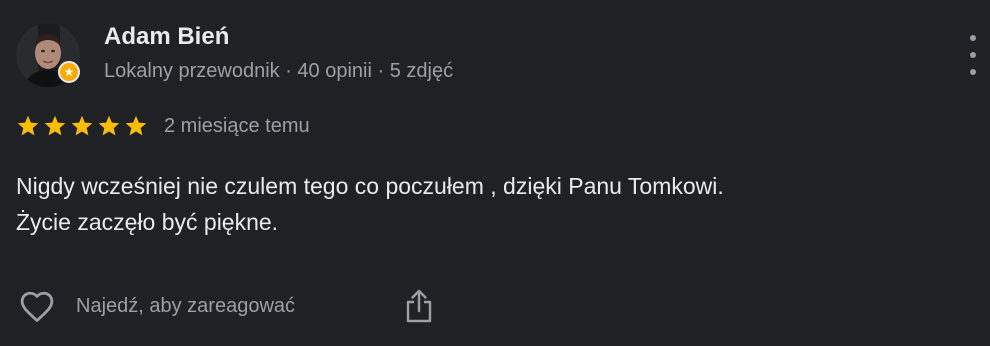 The width and height of the screenshot is (990, 346). I want to click on star-rating, so click(82, 126).